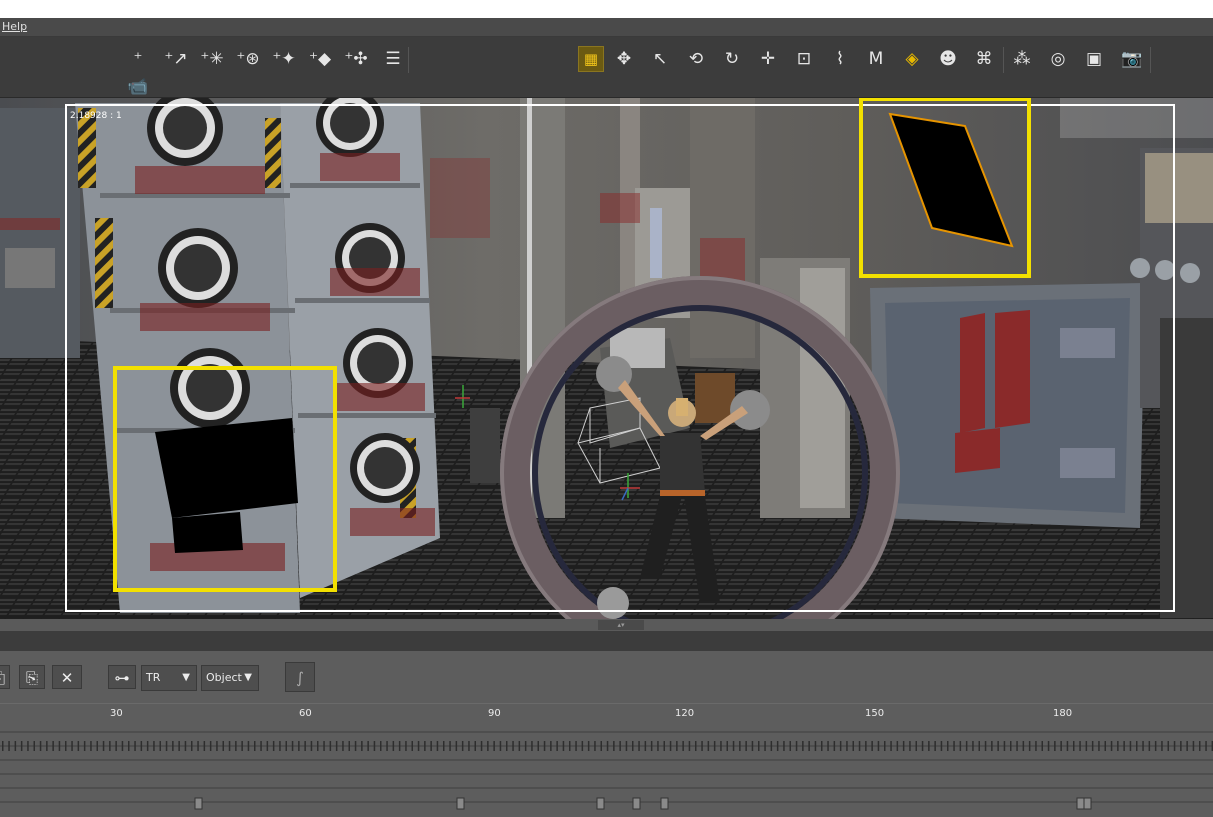 The width and height of the screenshot is (1213, 817). Describe the element at coordinates (876, 59) in the screenshot. I see `morph-brush-tool: M` at that location.